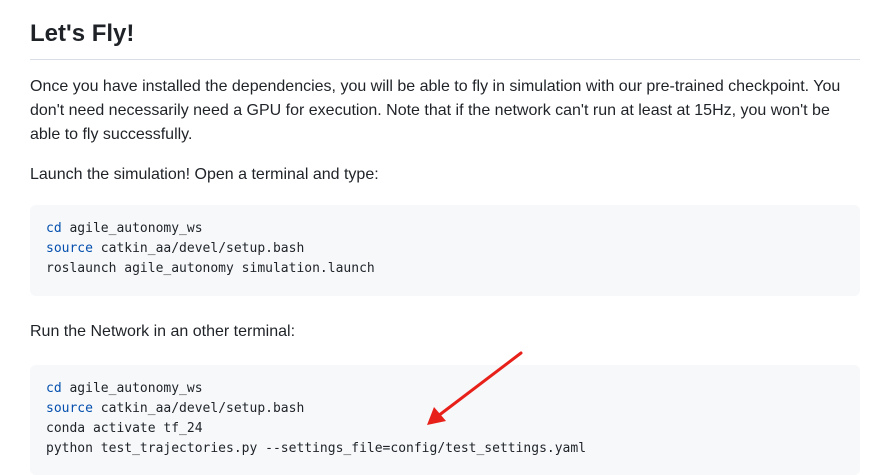 The height and width of the screenshot is (475, 871). What do you see at coordinates (124, 428) in the screenshot?
I see `code-line-3: conda activate tf_24` at bounding box center [124, 428].